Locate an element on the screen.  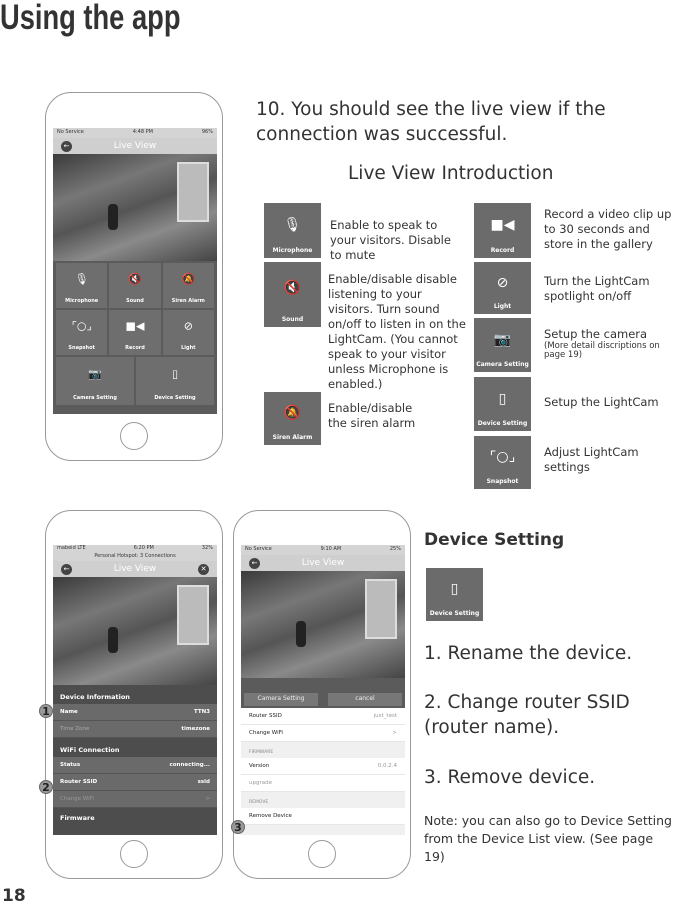
name-row: Name TTN3 is located at coordinates (135, 712).